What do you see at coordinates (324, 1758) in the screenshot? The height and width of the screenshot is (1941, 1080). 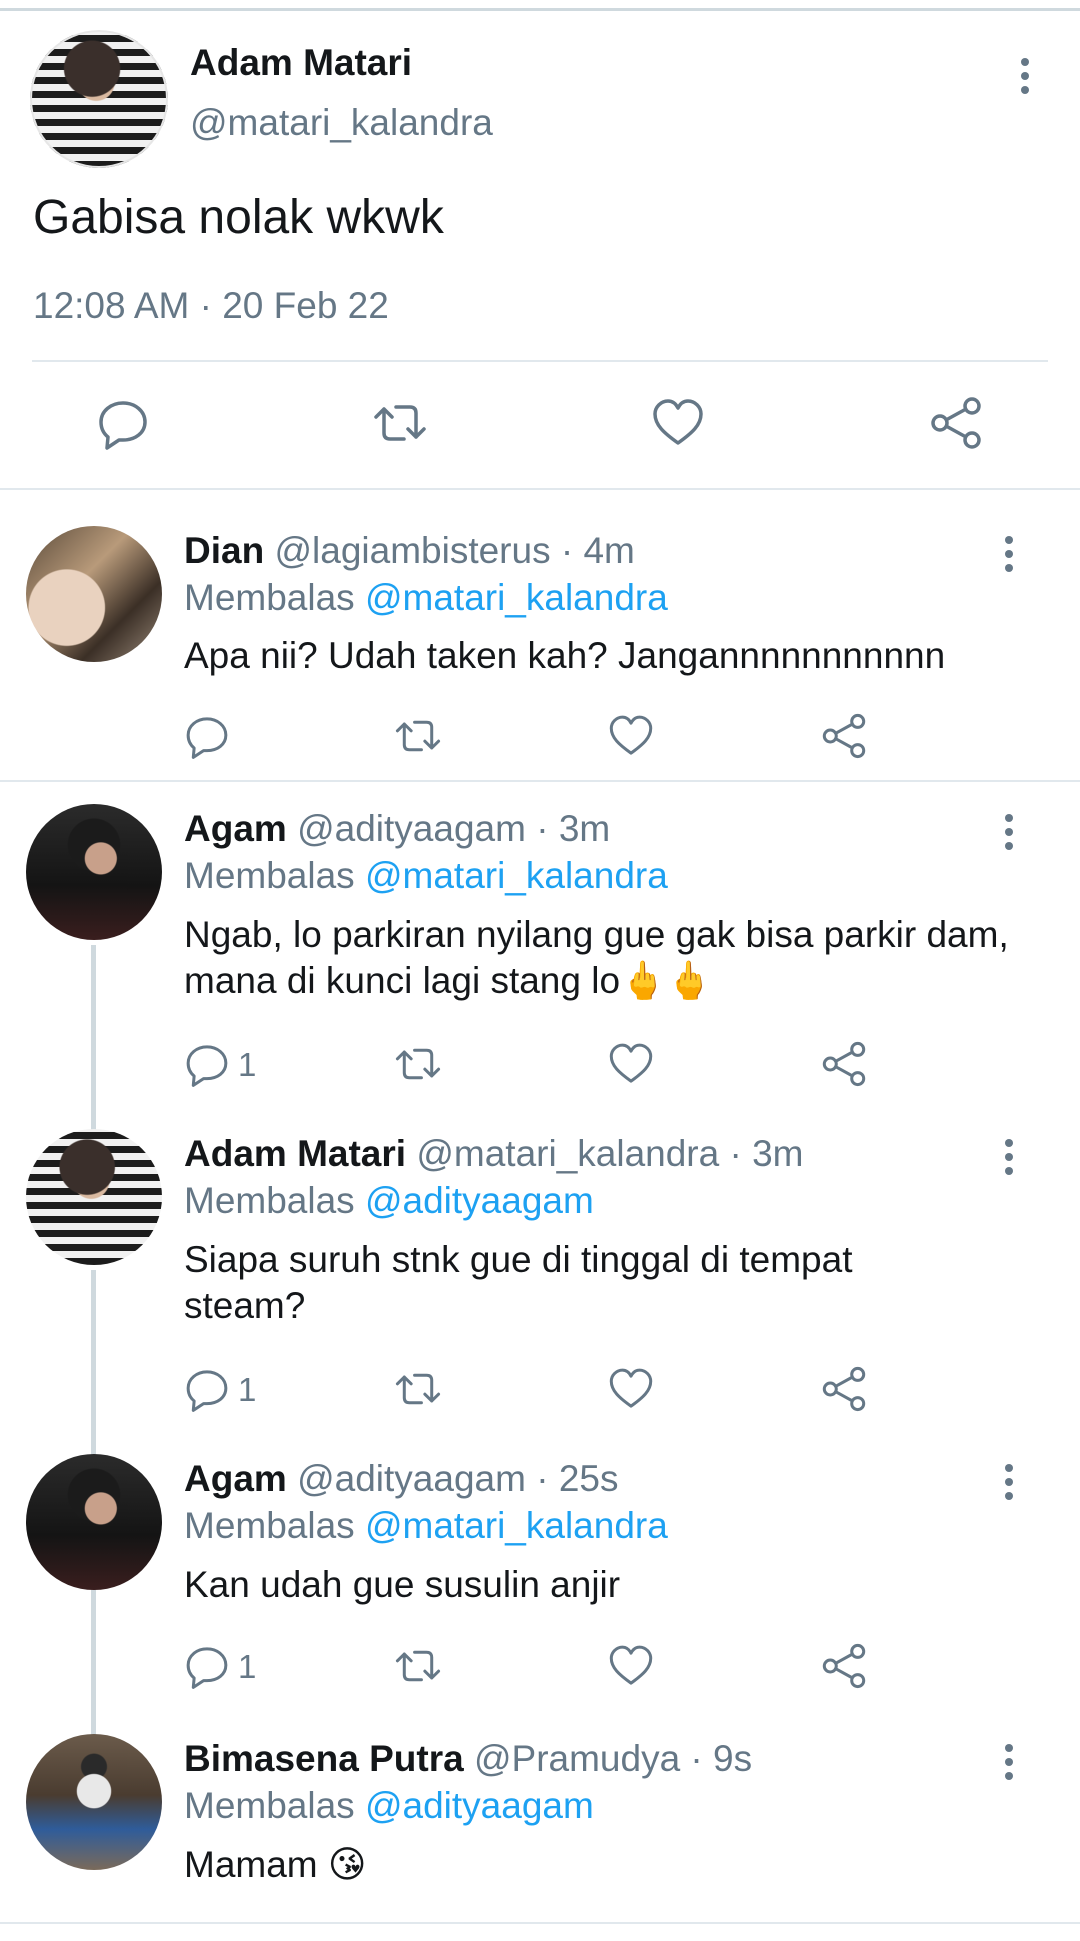 I see `author-name: Bimasena Putra` at bounding box center [324, 1758].